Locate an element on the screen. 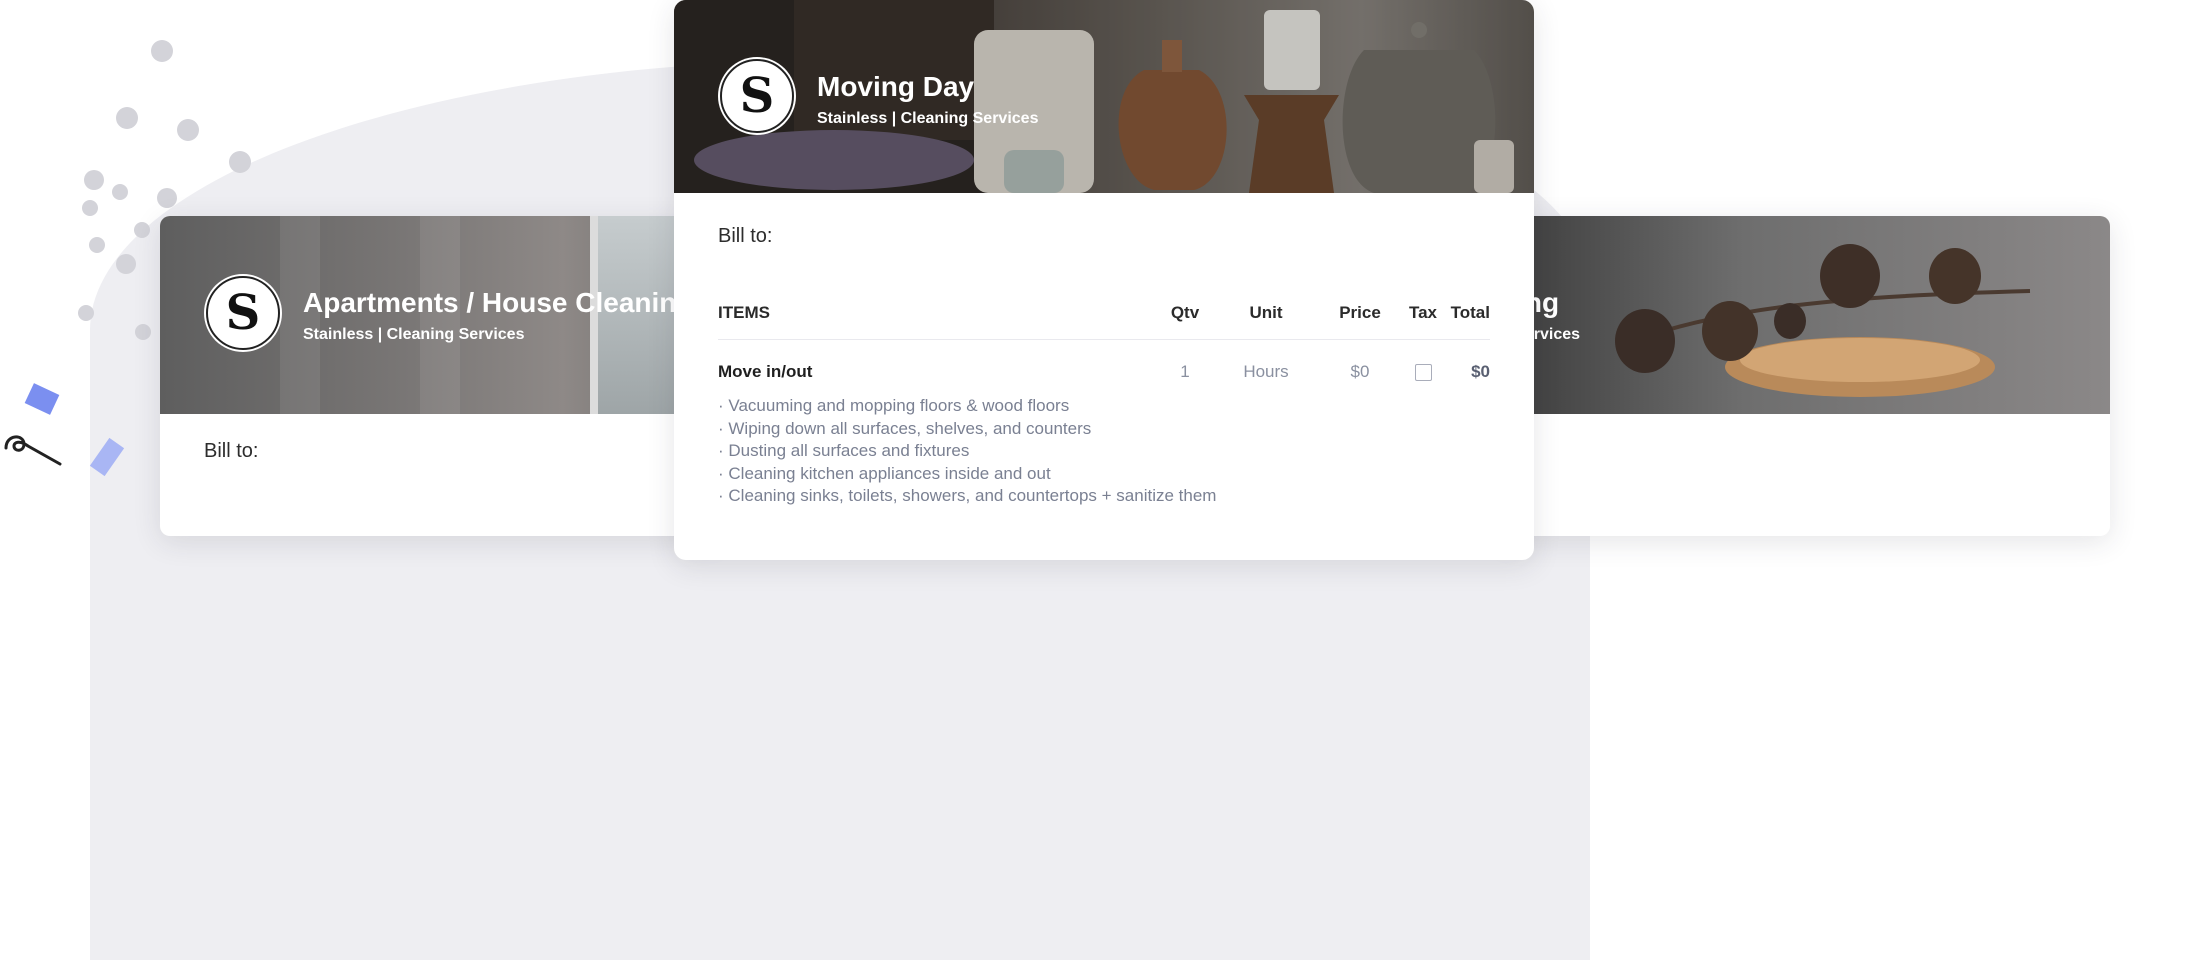  items-table-header: ITEMS Qtv Unit Price Tax Total is located at coordinates (1104, 321).